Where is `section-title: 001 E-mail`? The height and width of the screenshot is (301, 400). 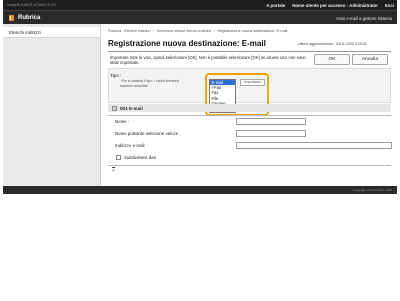
section-title: 001 E-mail is located at coordinates (131, 108).